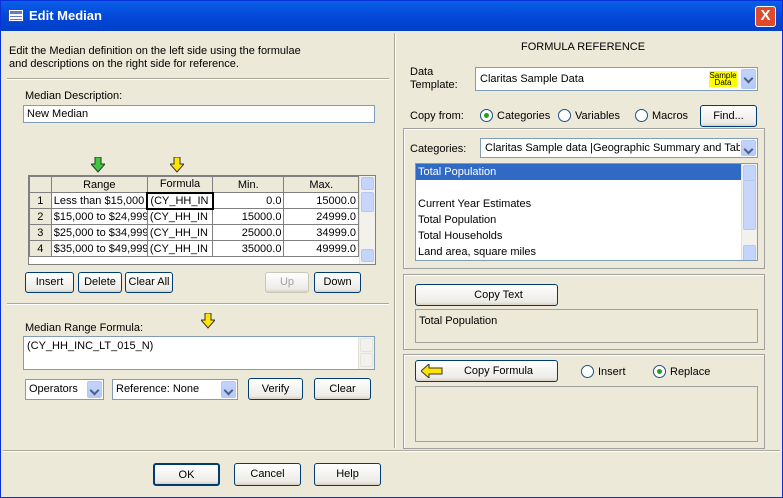  Describe the element at coordinates (58, 114) in the screenshot. I see `median-description-value: New Median` at that location.